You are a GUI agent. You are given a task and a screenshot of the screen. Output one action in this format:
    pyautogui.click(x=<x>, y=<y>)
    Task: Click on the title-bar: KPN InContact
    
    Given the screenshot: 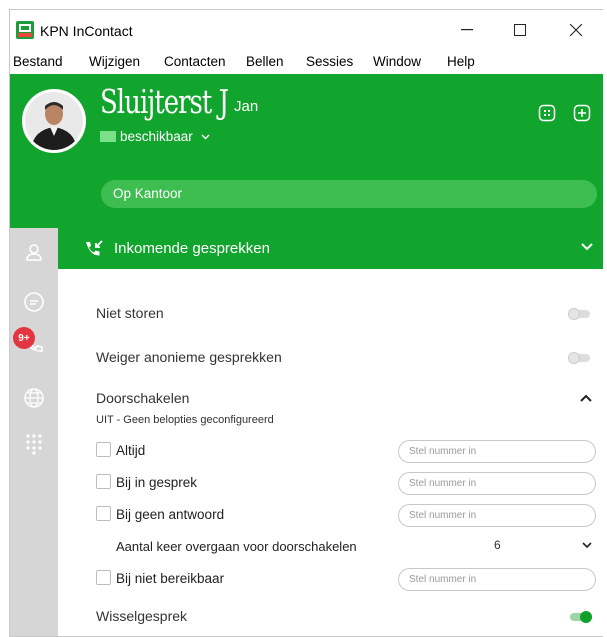 What is the action you would take?
    pyautogui.click(x=306, y=30)
    